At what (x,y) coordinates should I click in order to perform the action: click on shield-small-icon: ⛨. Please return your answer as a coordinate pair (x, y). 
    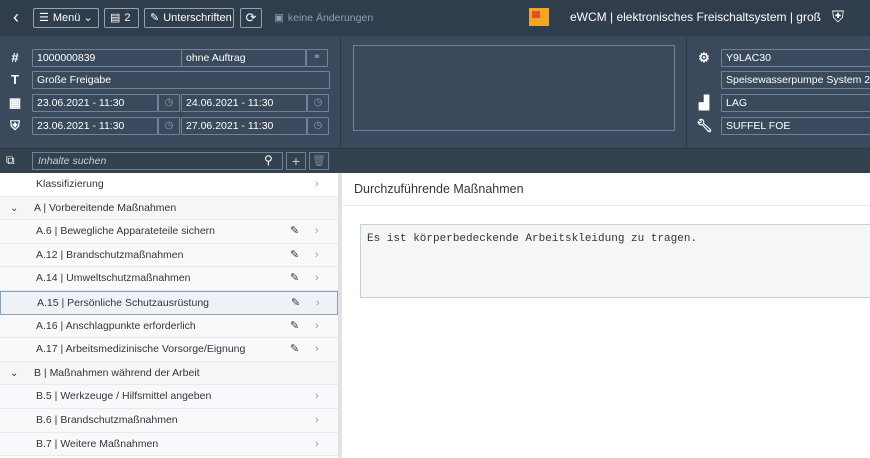
    Looking at the image, I should click on (15, 125).